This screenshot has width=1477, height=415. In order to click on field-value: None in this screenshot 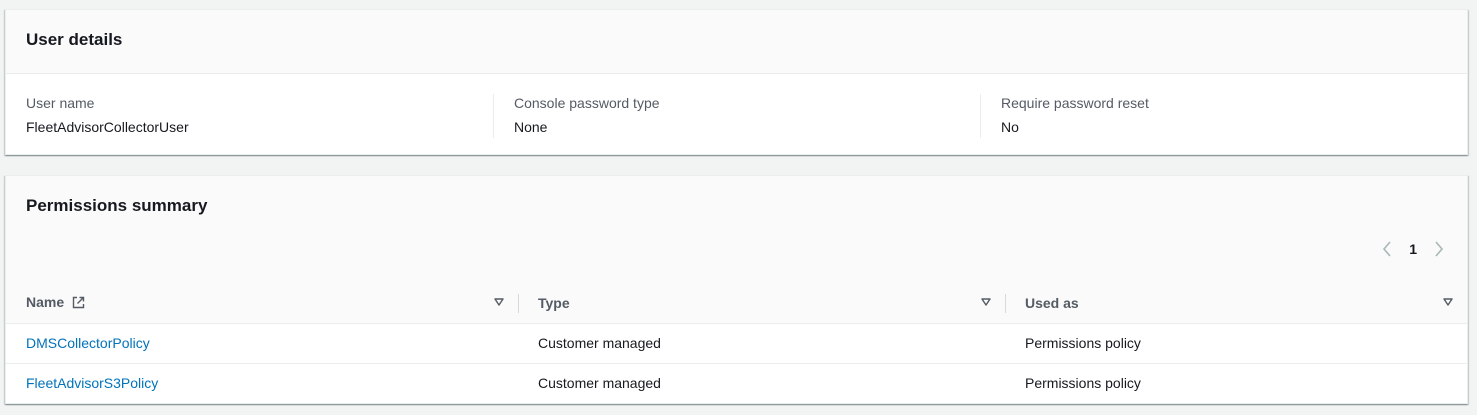, I will do `click(531, 127)`.